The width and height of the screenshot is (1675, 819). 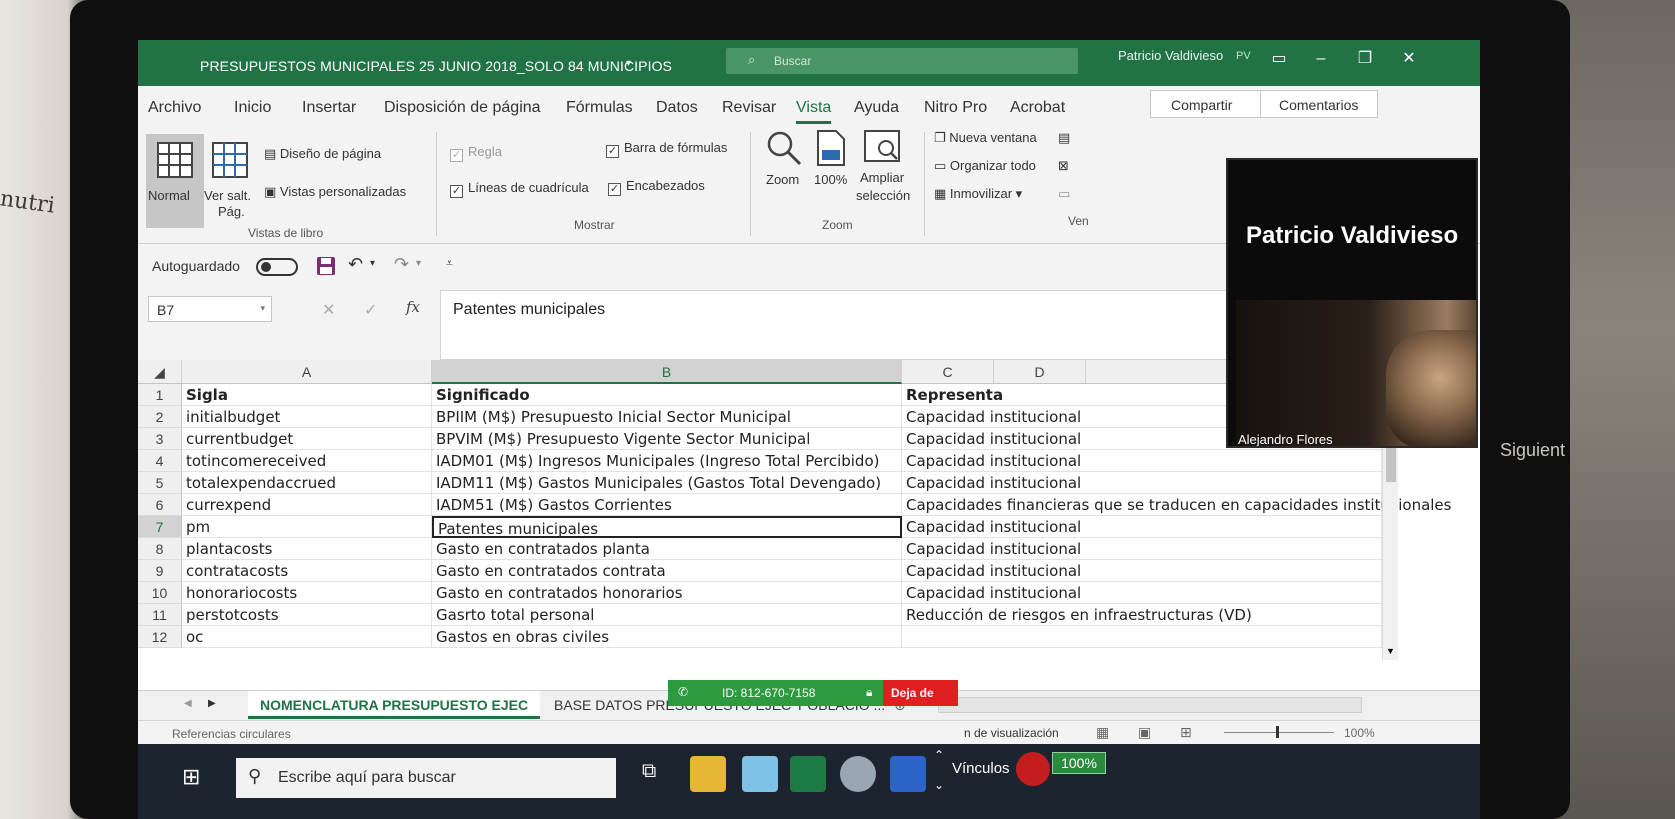 What do you see at coordinates (808, 774) in the screenshot?
I see `excel-icon` at bounding box center [808, 774].